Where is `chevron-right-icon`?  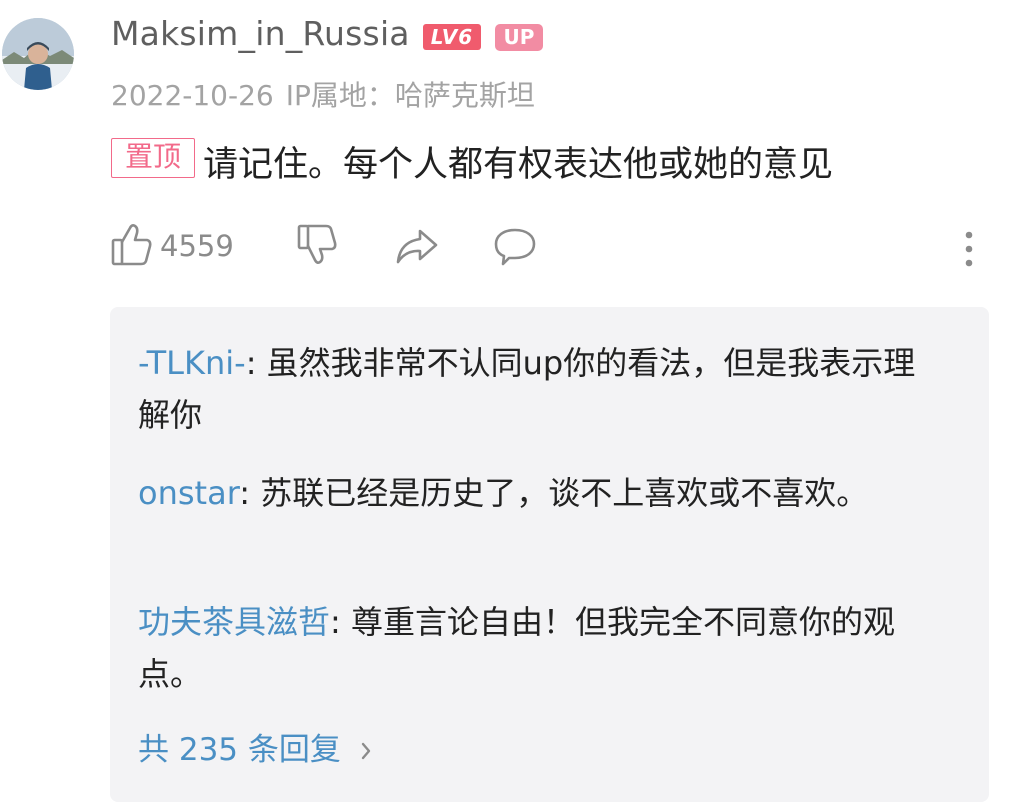 chevron-right-icon is located at coordinates (366, 752).